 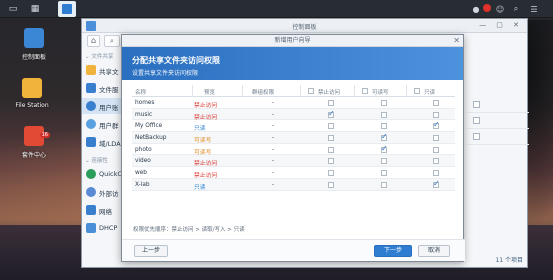 I want to click on show-desktop-icon: ▭, so click(x=13, y=9).